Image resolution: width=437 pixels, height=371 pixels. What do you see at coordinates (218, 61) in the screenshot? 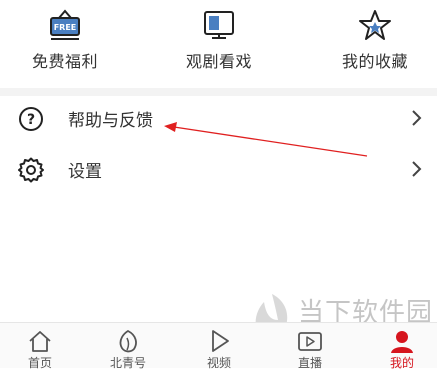
I see `shortcut-label: 观剧看戏` at bounding box center [218, 61].